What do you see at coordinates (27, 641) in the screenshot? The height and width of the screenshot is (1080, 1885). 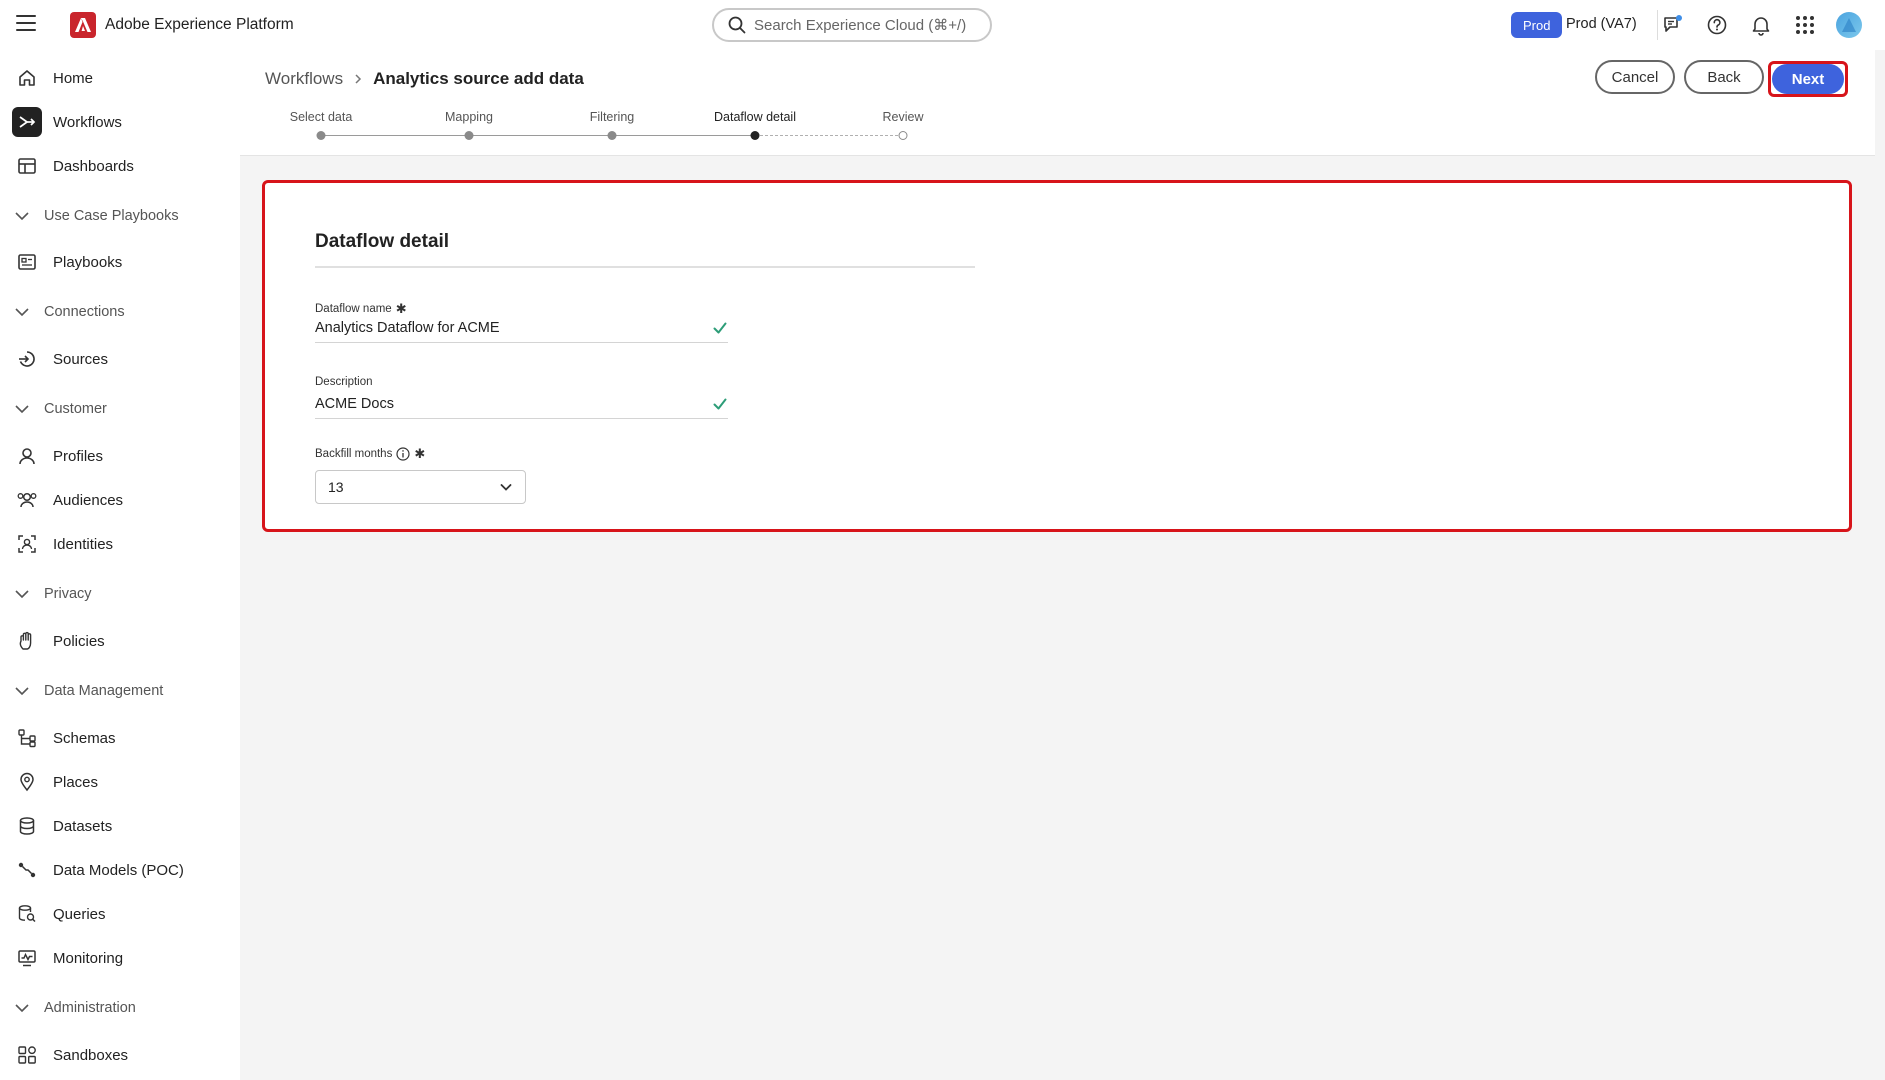 I see `policies-hand-icon` at bounding box center [27, 641].